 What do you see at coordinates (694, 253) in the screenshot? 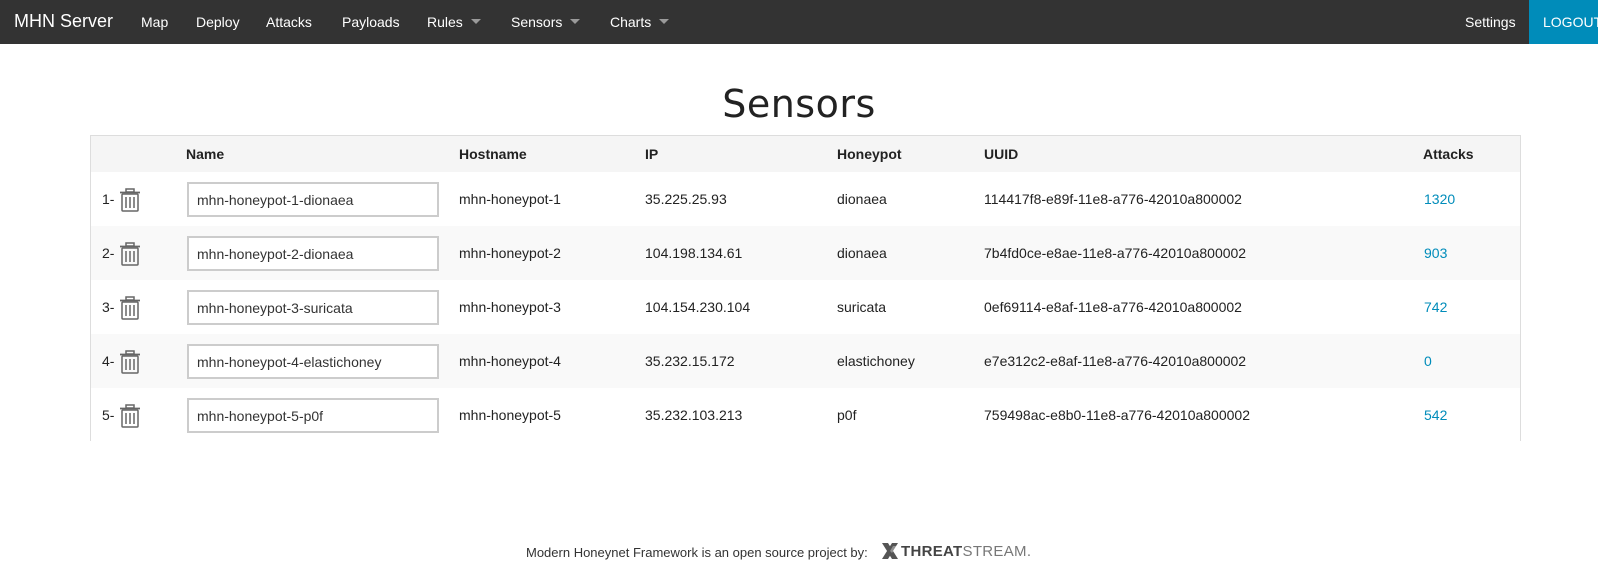
I see `ip-cell: 104.198.134.61` at bounding box center [694, 253].